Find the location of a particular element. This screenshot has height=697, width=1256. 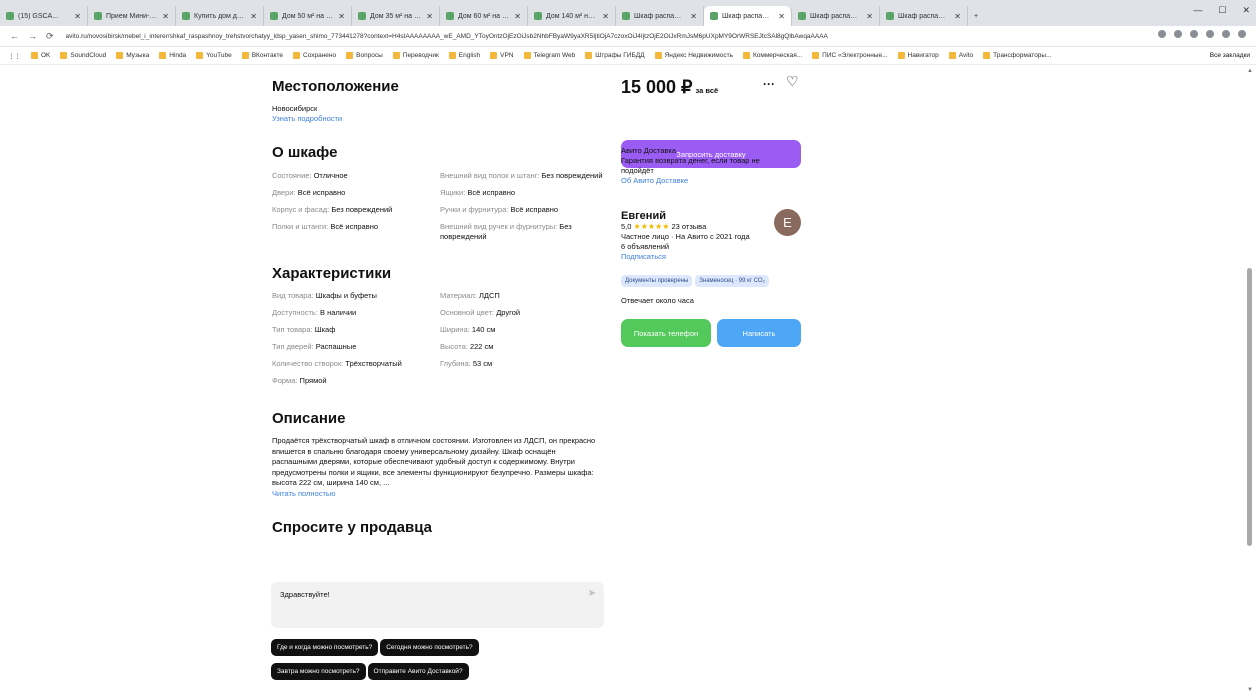

window-controls: — ☐ ✕ is located at coordinates (1221, 10).